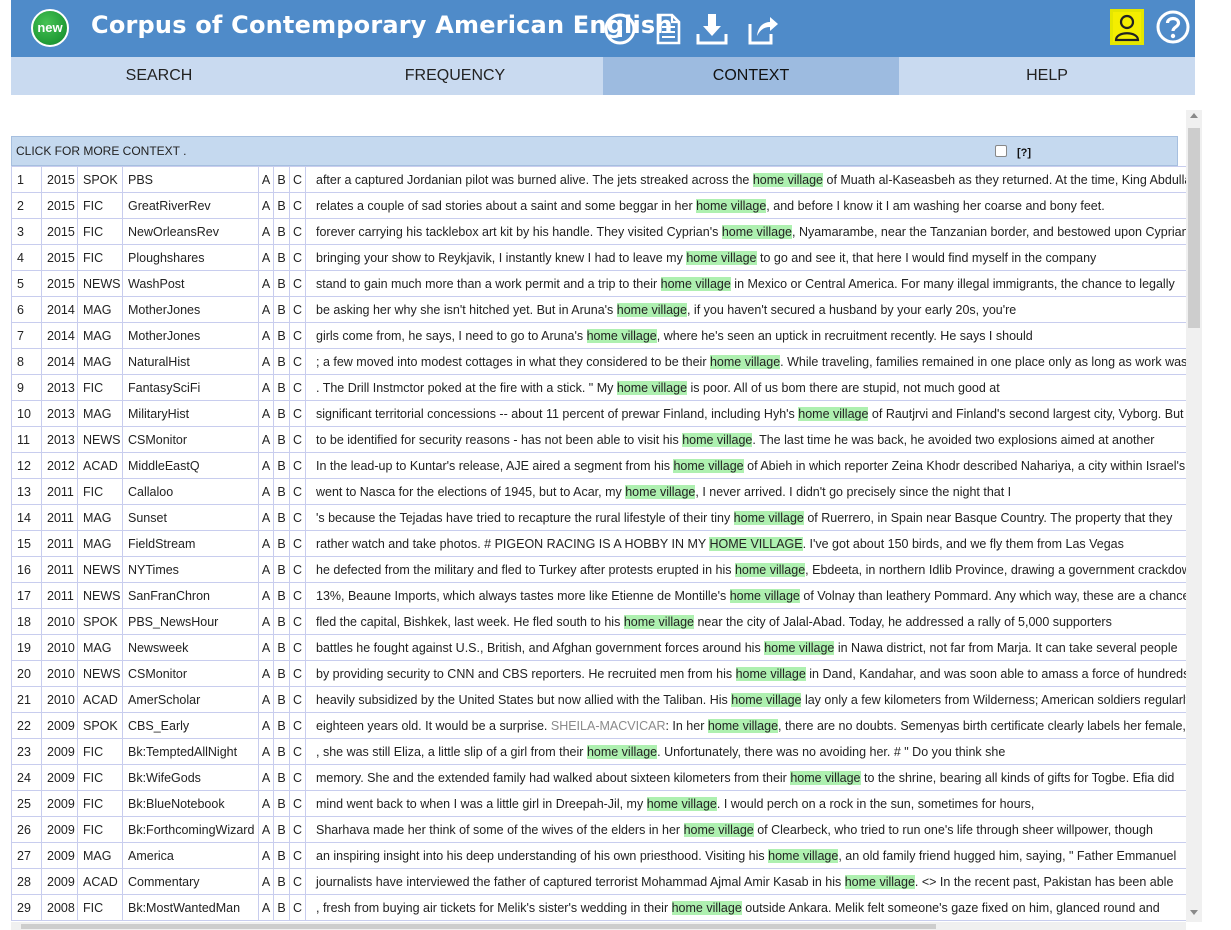  Describe the element at coordinates (1024, 153) in the screenshot. I see `help-link: [?]` at that location.